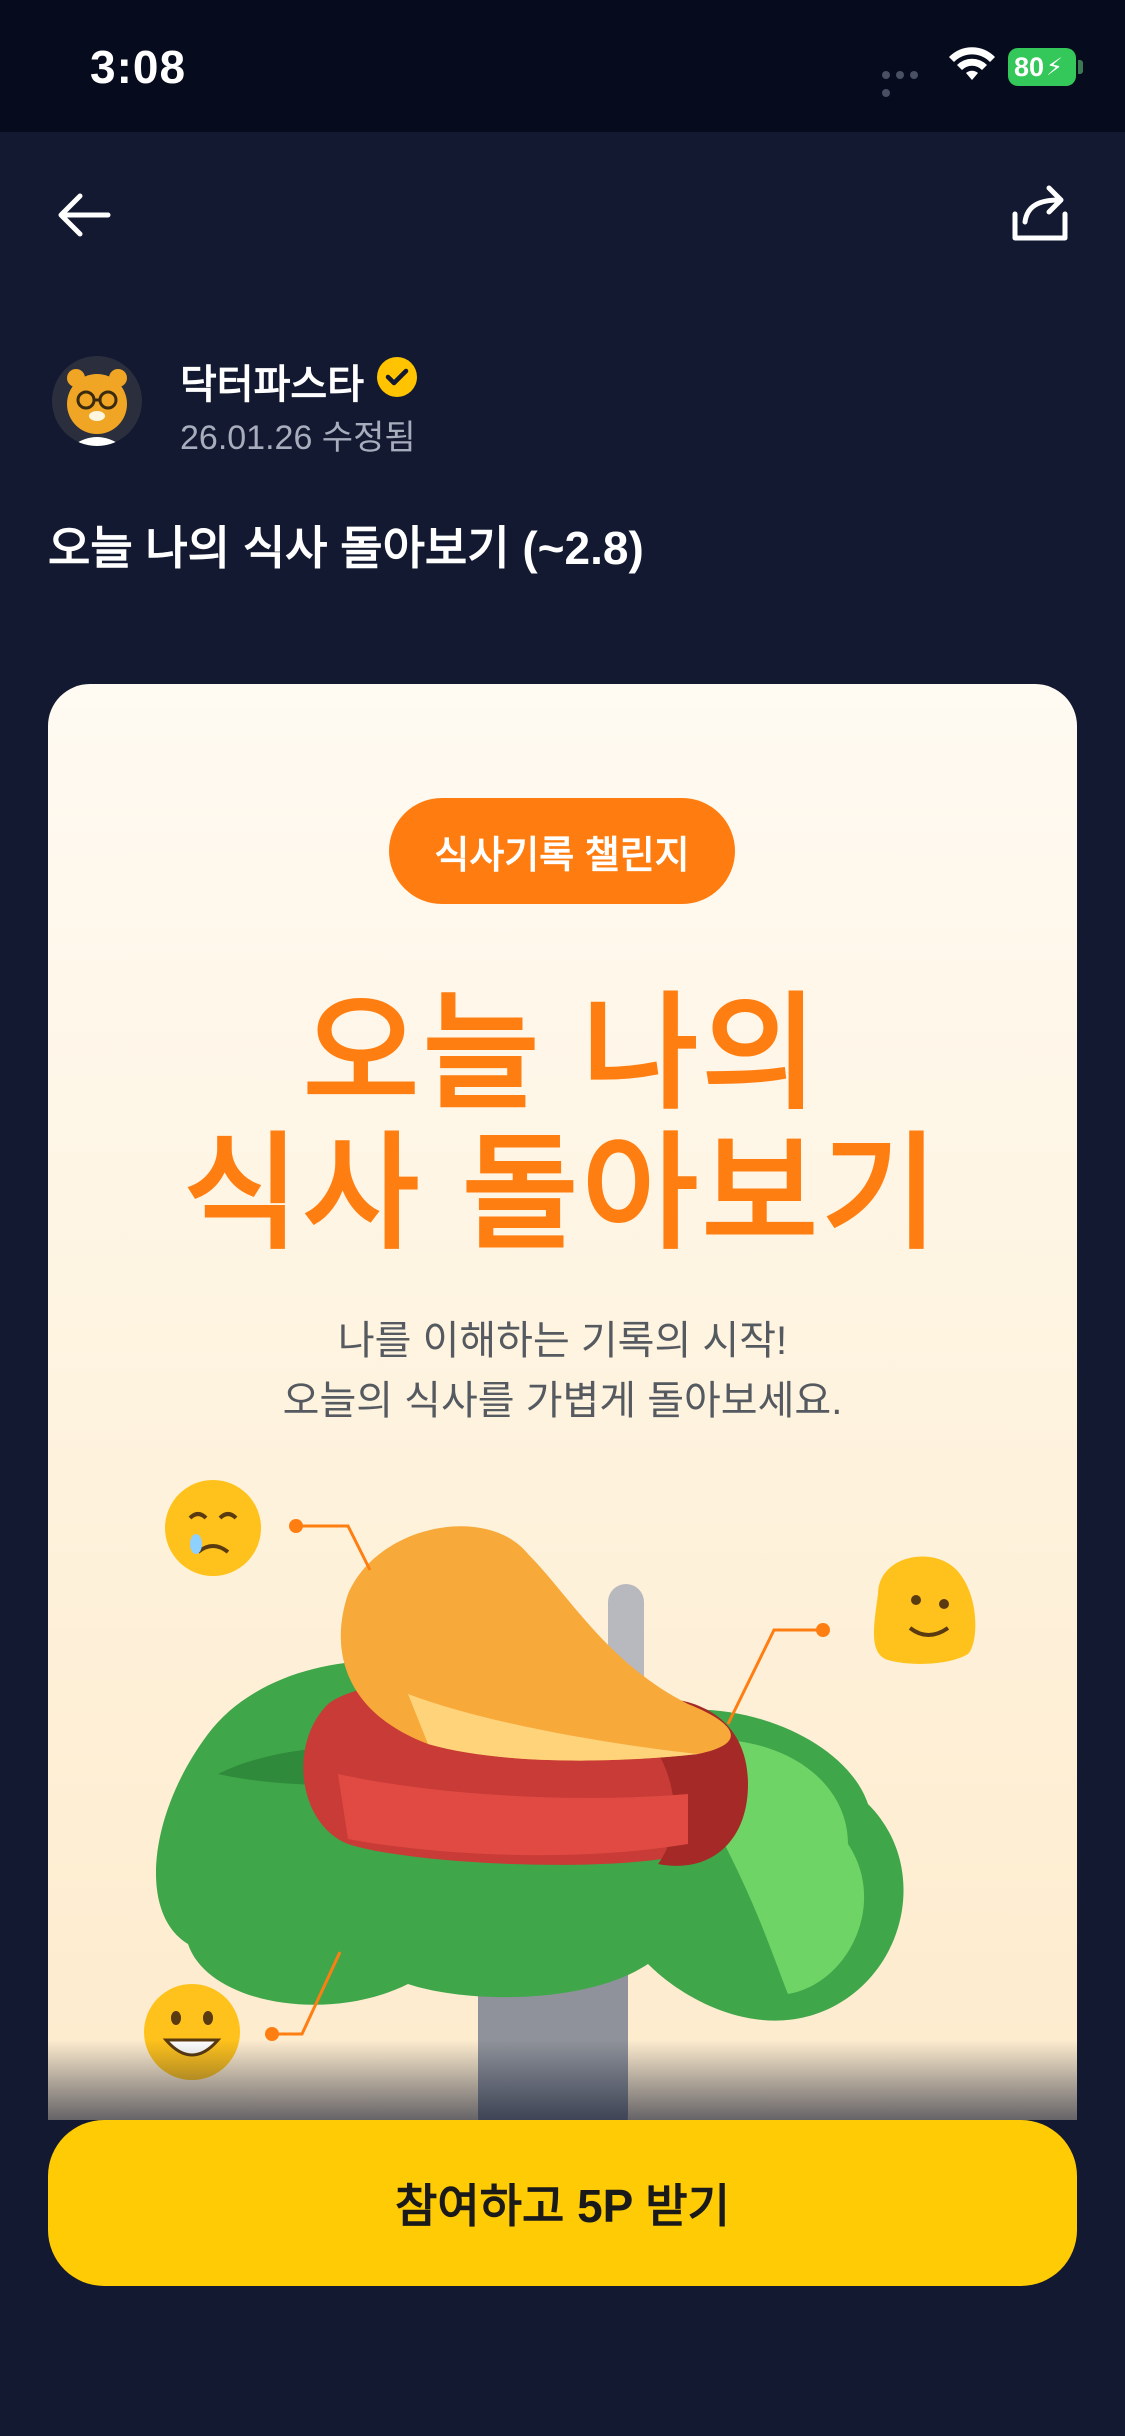 This screenshot has height=2436, width=1125. I want to click on potato-chip-icon, so click(535, 1643).